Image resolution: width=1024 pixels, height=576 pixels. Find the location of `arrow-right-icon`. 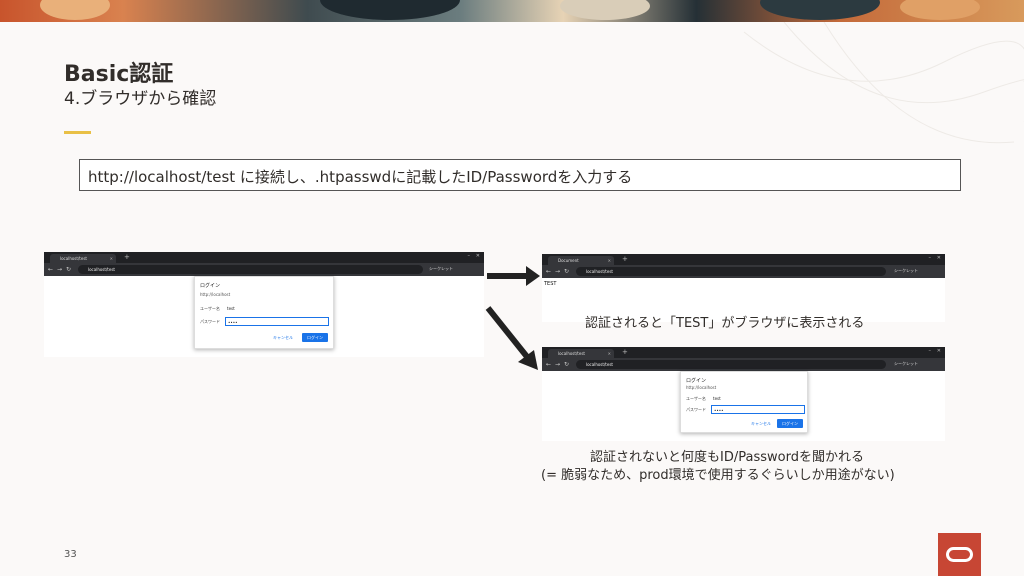

arrow-right-icon is located at coordinates (513, 276).